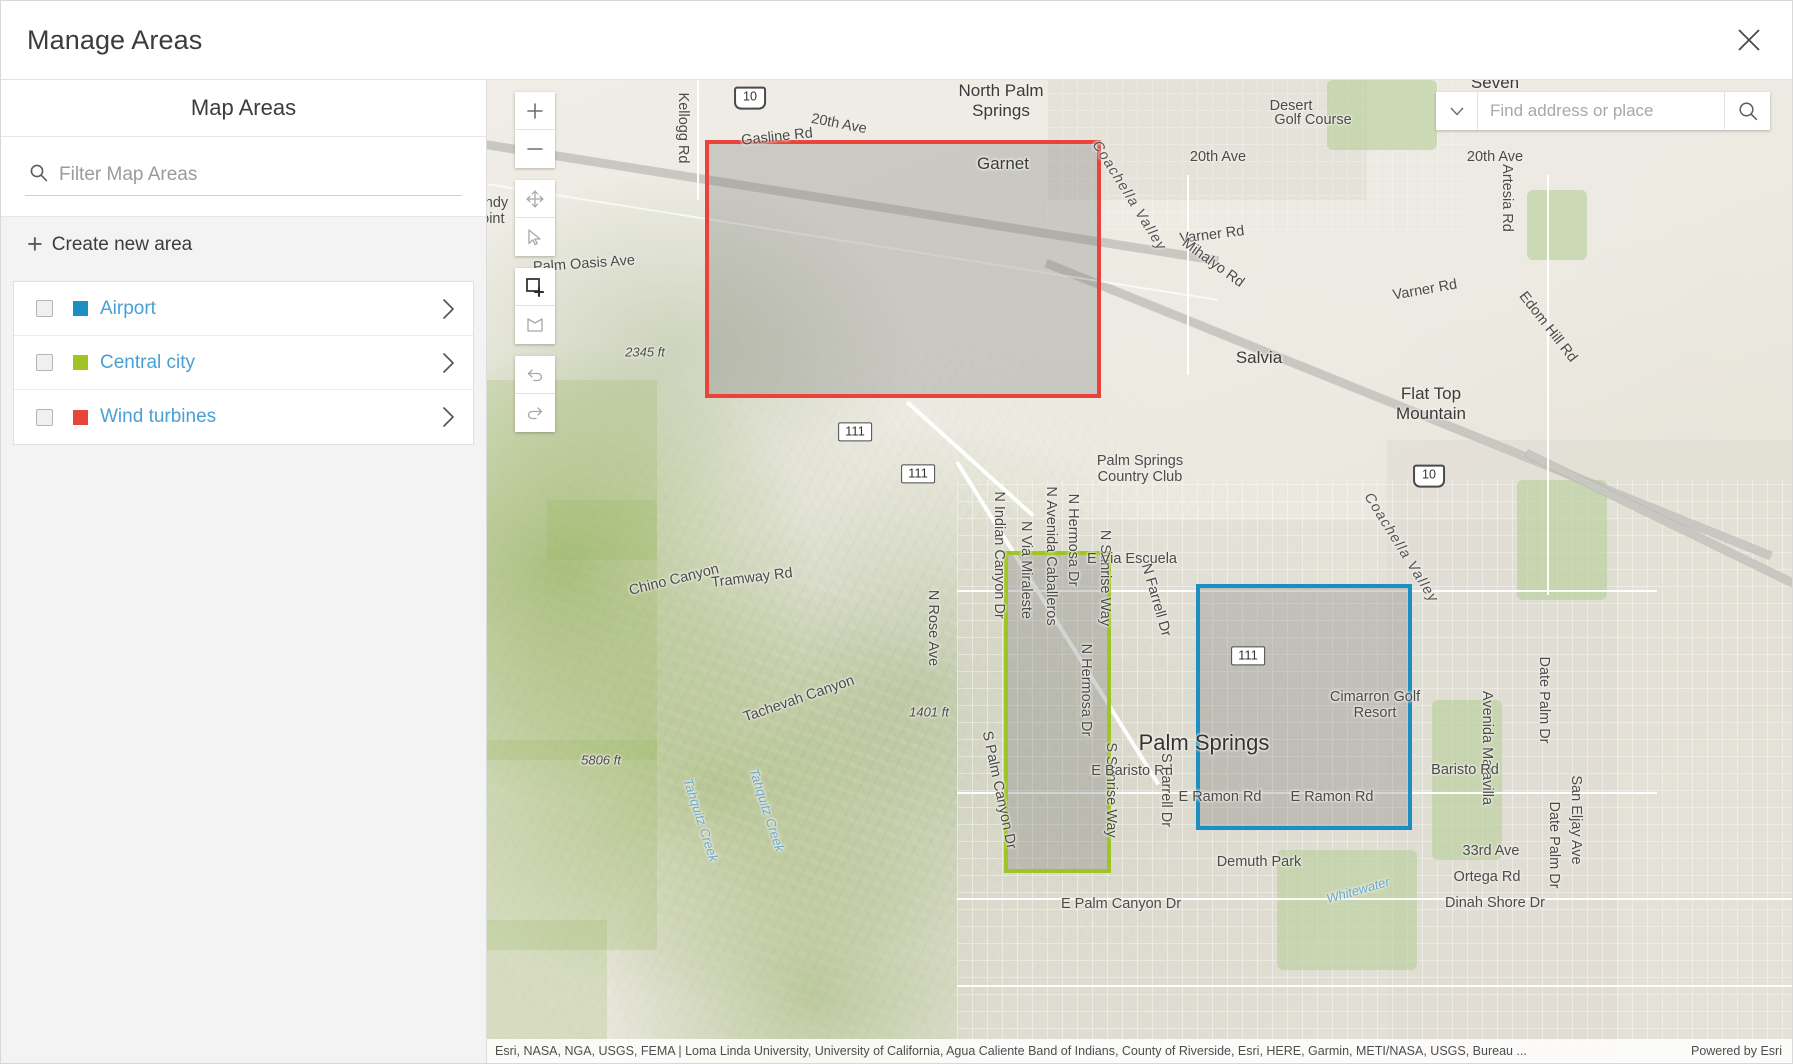 The width and height of the screenshot is (1793, 1064). What do you see at coordinates (1736, 1051) in the screenshot?
I see `powered-by-esri-link: Powered by Esri` at bounding box center [1736, 1051].